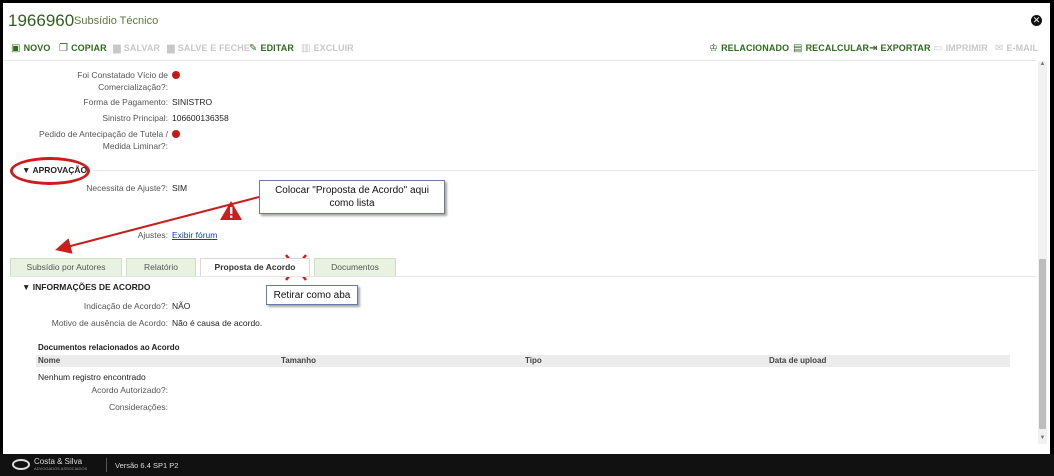 The width and height of the screenshot is (1054, 476). What do you see at coordinates (152, 235) in the screenshot?
I see `ajustes-label: Ajustes:` at bounding box center [152, 235].